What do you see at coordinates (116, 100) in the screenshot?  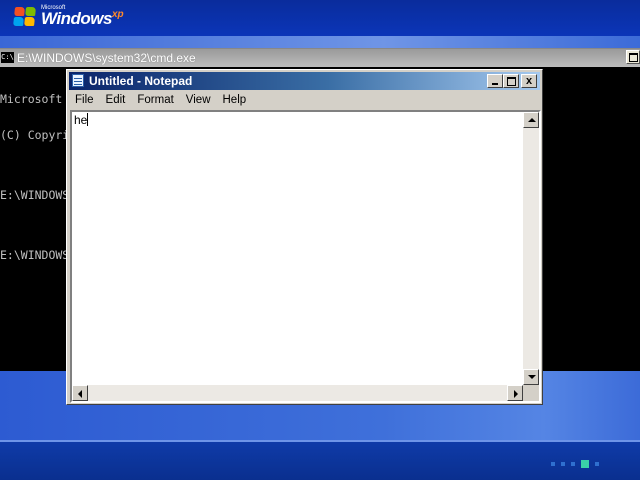 I see `menu-edit: Edit` at bounding box center [116, 100].